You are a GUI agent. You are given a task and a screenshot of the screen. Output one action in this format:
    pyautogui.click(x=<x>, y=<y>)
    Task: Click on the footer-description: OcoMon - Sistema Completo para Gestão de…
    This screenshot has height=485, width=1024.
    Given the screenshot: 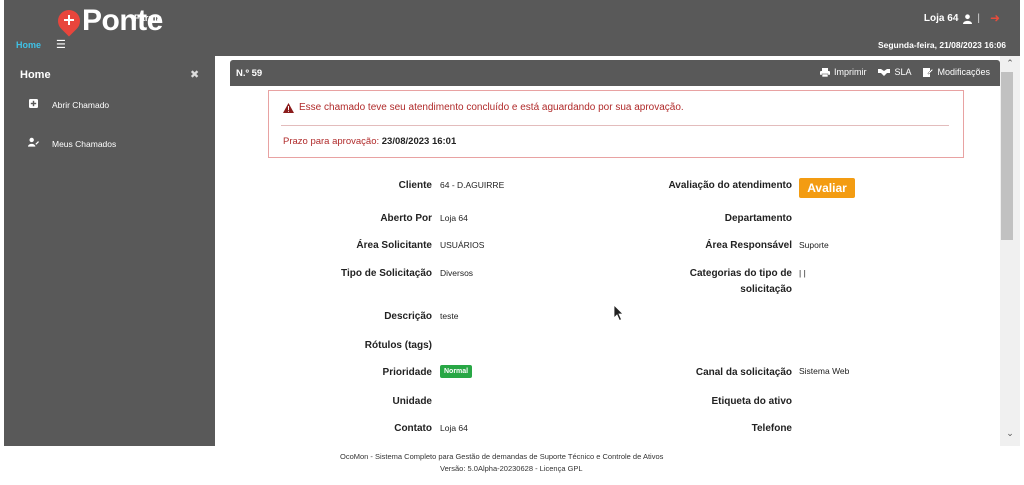 What is the action you would take?
    pyautogui.click(x=502, y=456)
    